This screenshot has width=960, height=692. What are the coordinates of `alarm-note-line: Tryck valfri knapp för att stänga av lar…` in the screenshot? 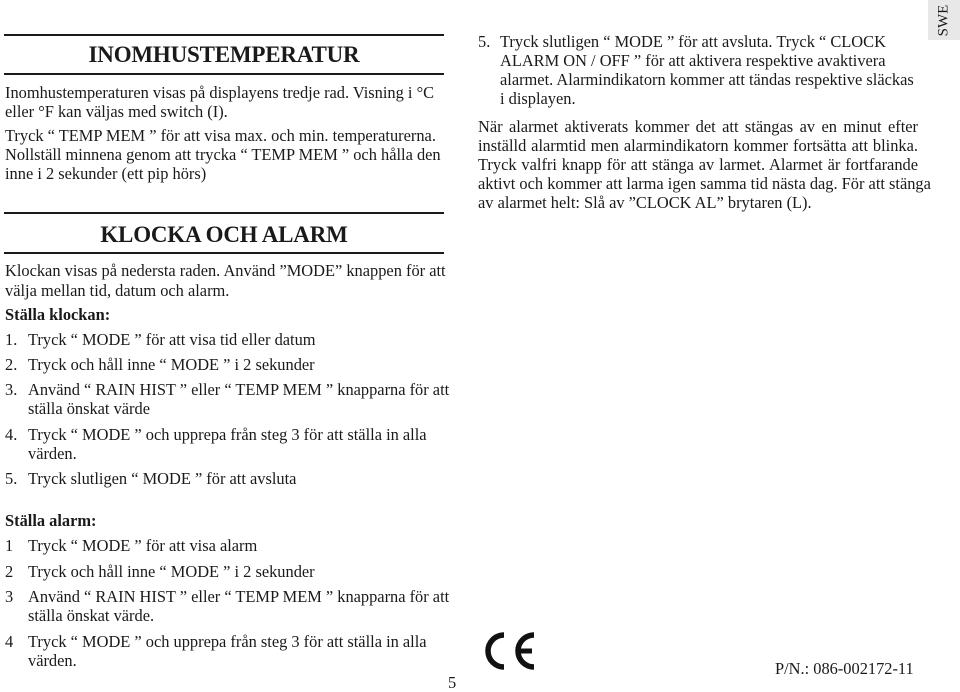 It's located at (698, 164).